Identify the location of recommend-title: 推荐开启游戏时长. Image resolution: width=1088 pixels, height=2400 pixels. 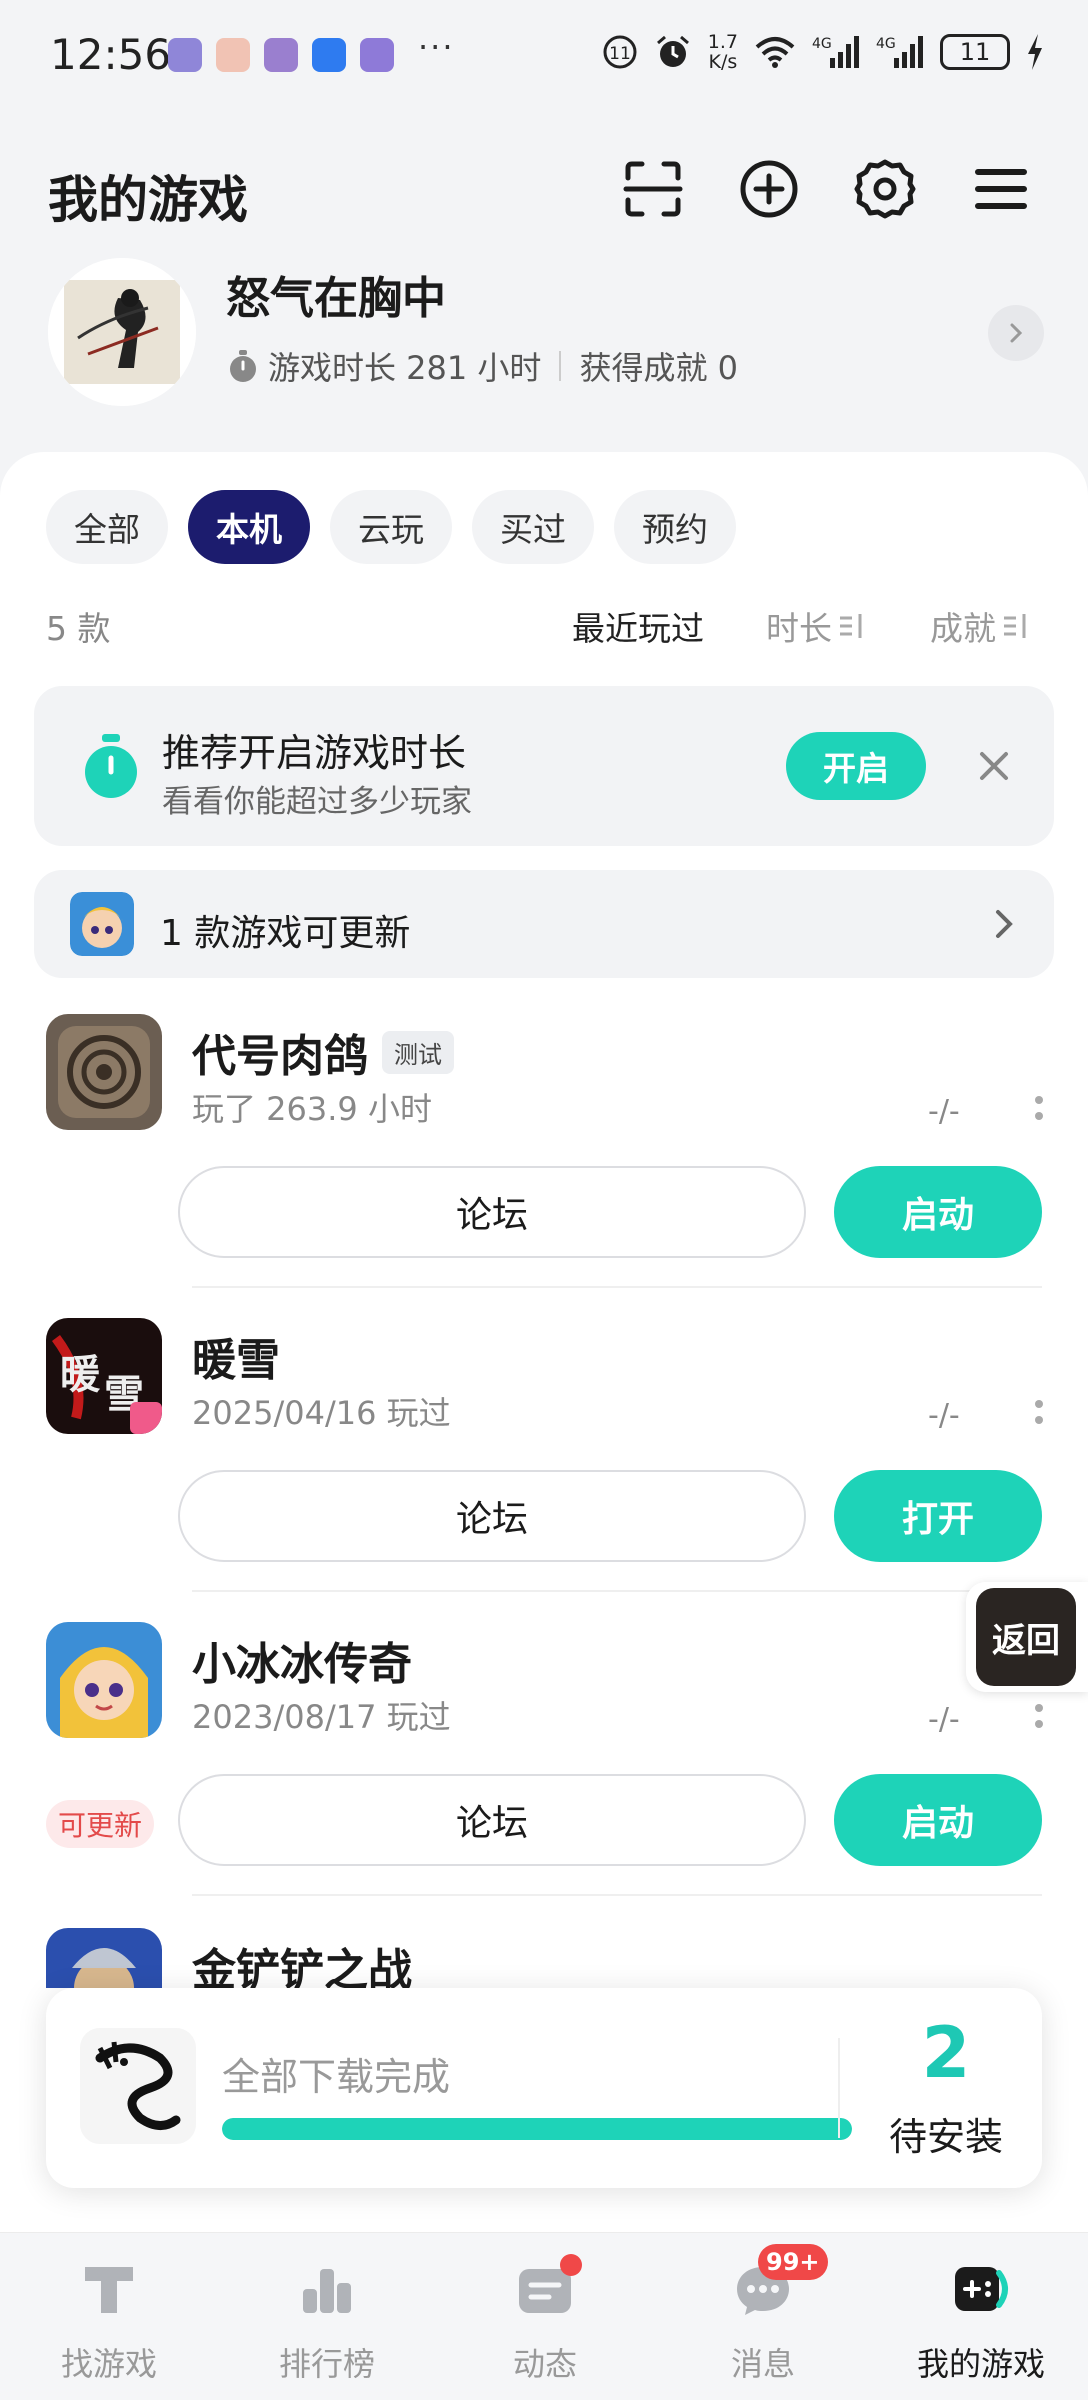
(314, 753).